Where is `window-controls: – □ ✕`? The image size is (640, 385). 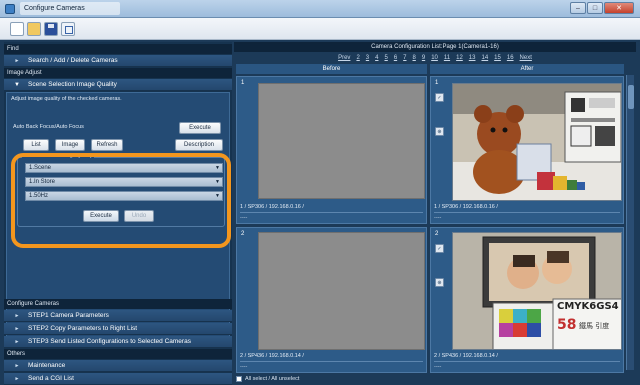
window-controls: – □ ✕ is located at coordinates (602, 8).